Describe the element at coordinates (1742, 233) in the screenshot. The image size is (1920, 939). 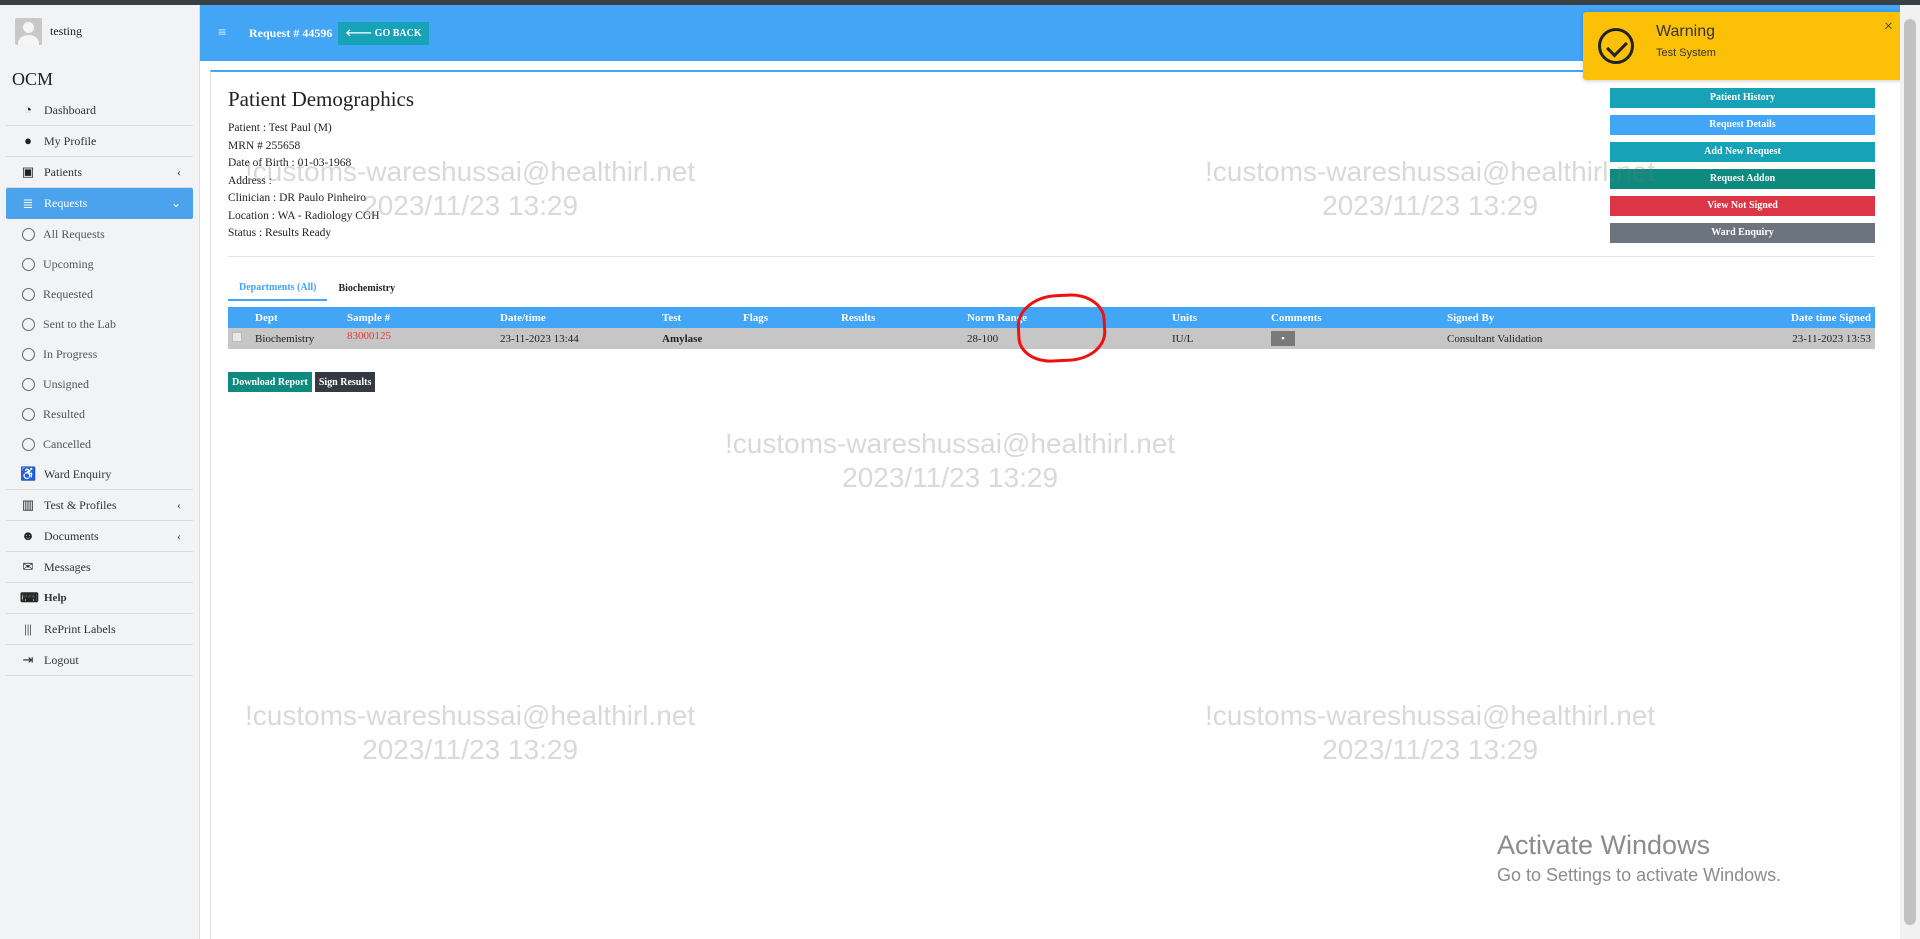
I see `ward-enquiry-button: Ward Enquiry` at that location.